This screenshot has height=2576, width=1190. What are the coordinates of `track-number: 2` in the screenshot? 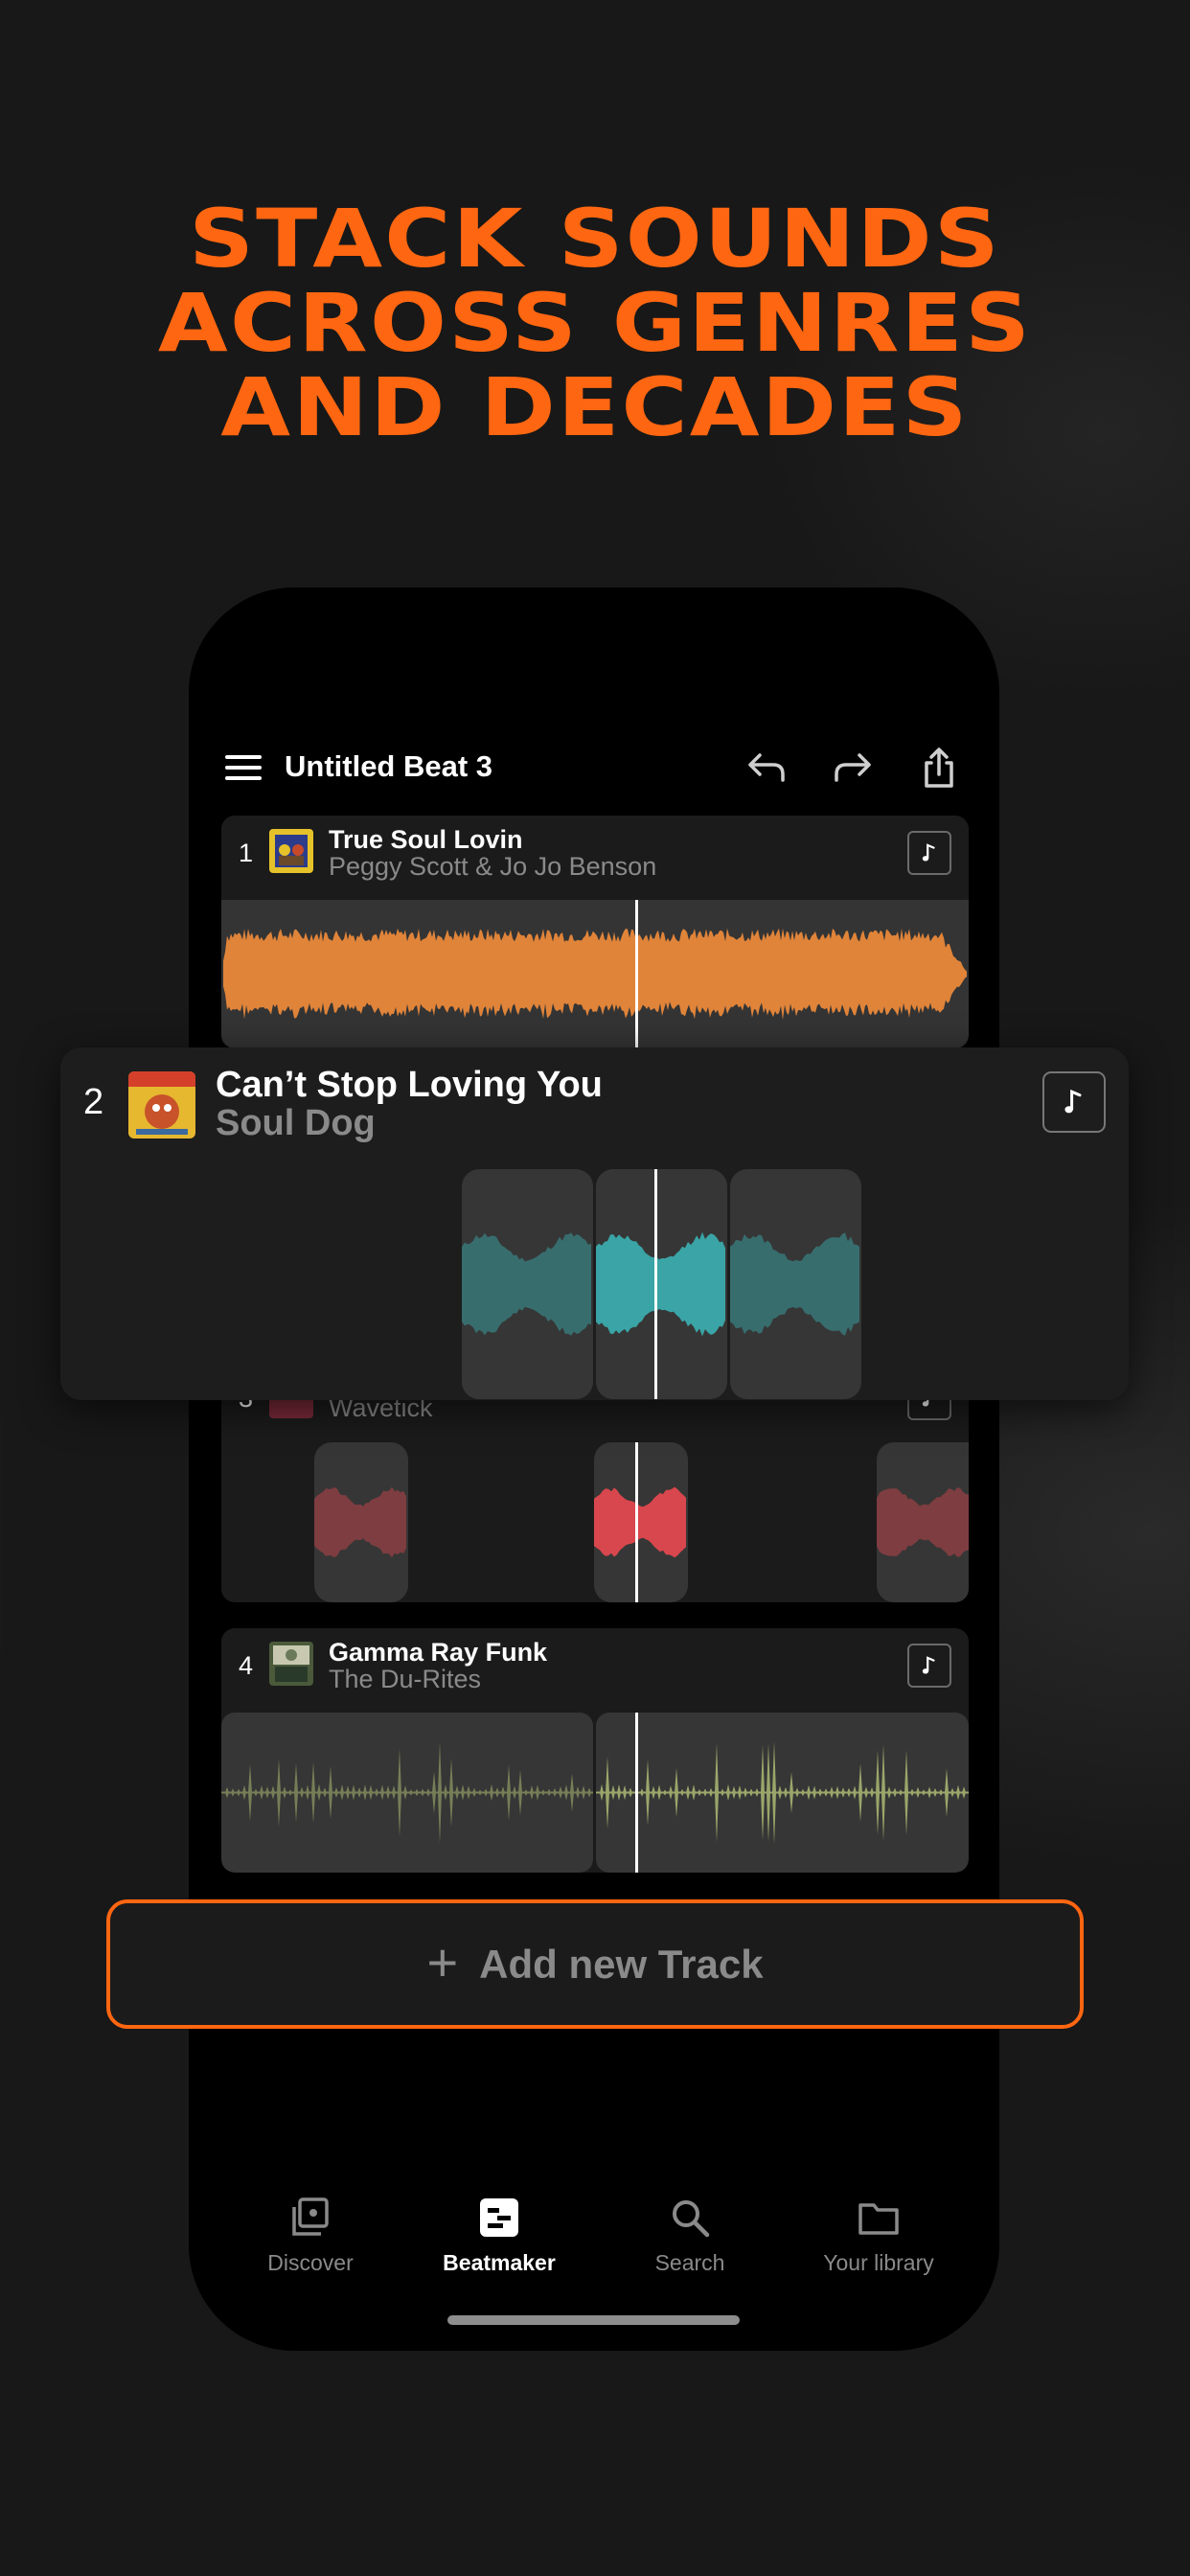 It's located at (93, 1102).